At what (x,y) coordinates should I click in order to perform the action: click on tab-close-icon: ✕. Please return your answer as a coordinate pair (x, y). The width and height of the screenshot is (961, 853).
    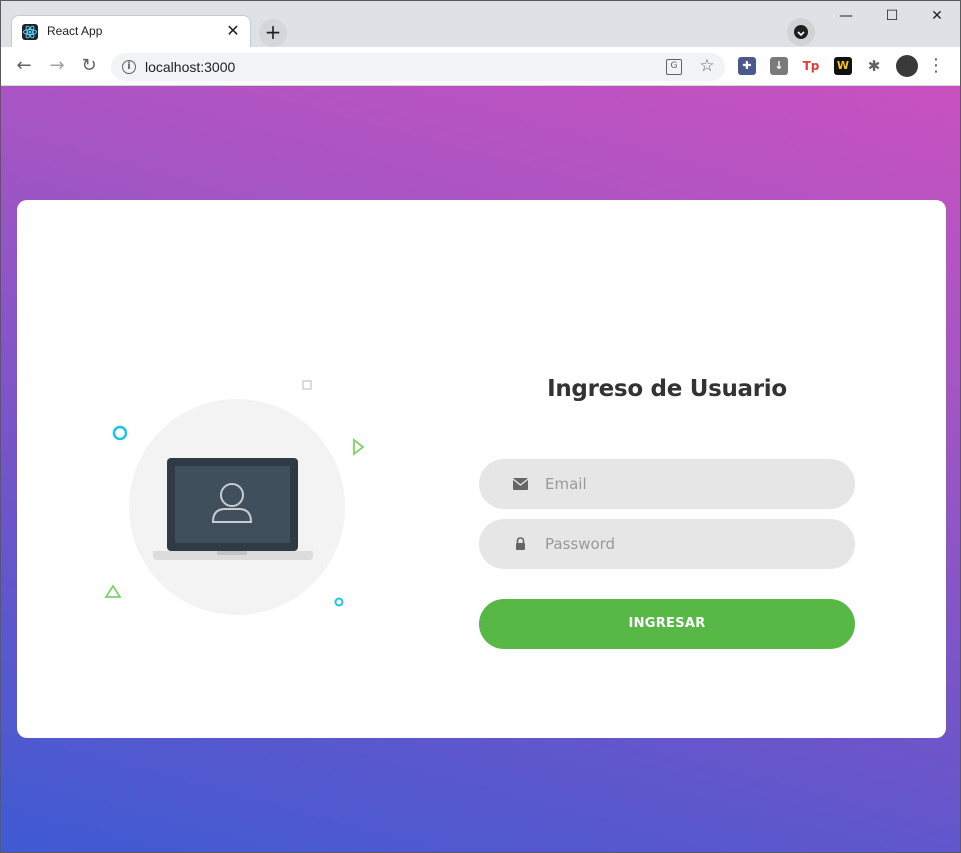
    Looking at the image, I should click on (233, 31).